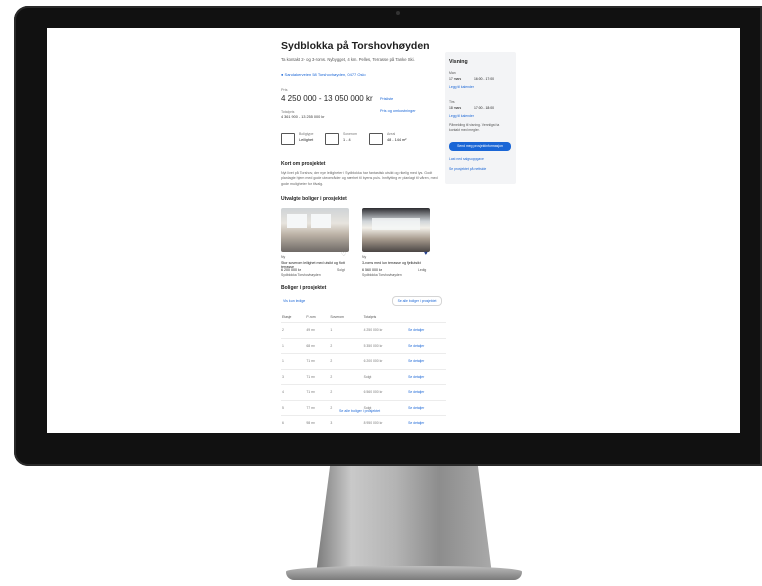  Describe the element at coordinates (370, 316) in the screenshot. I see `column-header: Totalpris` at that location.